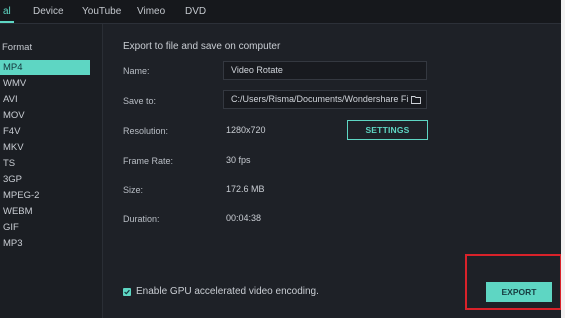 The height and width of the screenshot is (318, 565). Describe the element at coordinates (17, 47) in the screenshot. I see `format-heading: Format` at that location.